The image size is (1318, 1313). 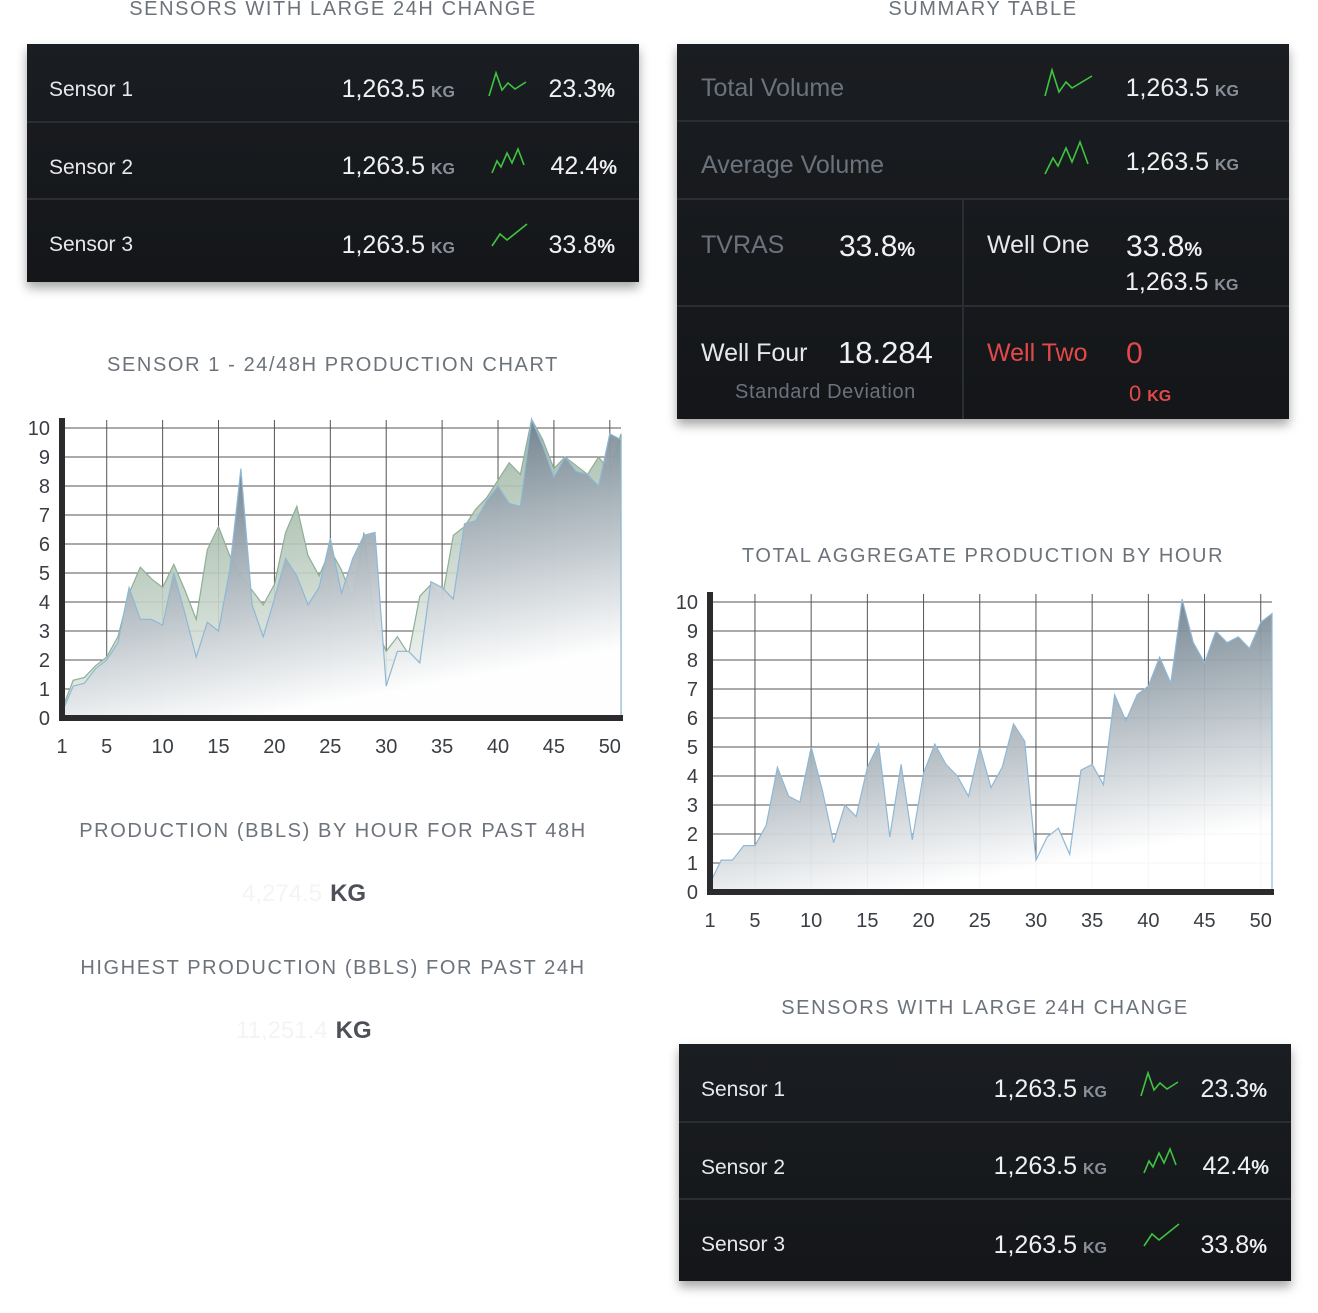 I want to click on well-one-sub-value: 1,263.5 KG, so click(x=1182, y=282).